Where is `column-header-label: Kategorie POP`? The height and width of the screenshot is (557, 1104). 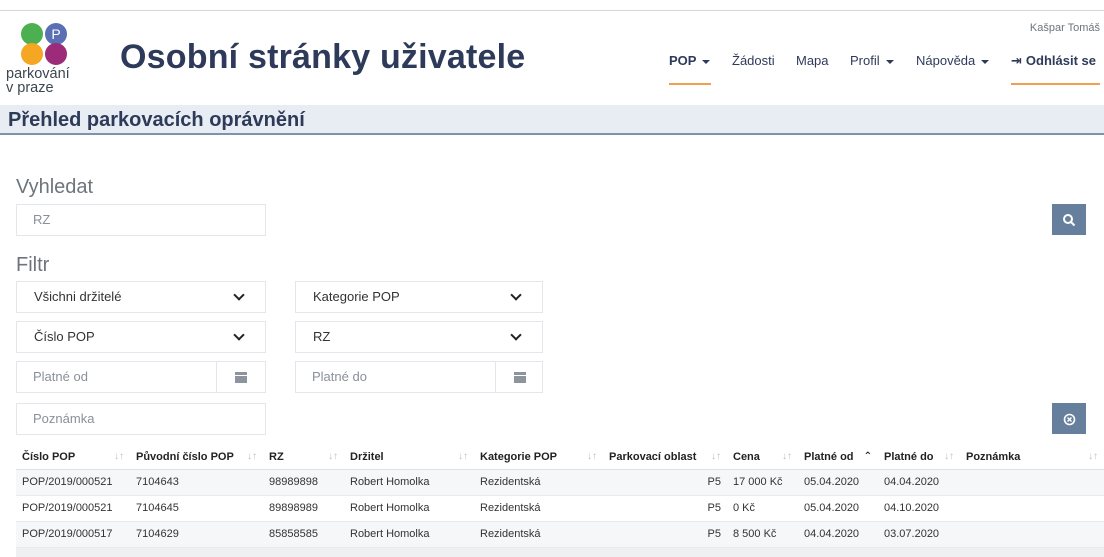 column-header-label: Kategorie POP is located at coordinates (519, 456).